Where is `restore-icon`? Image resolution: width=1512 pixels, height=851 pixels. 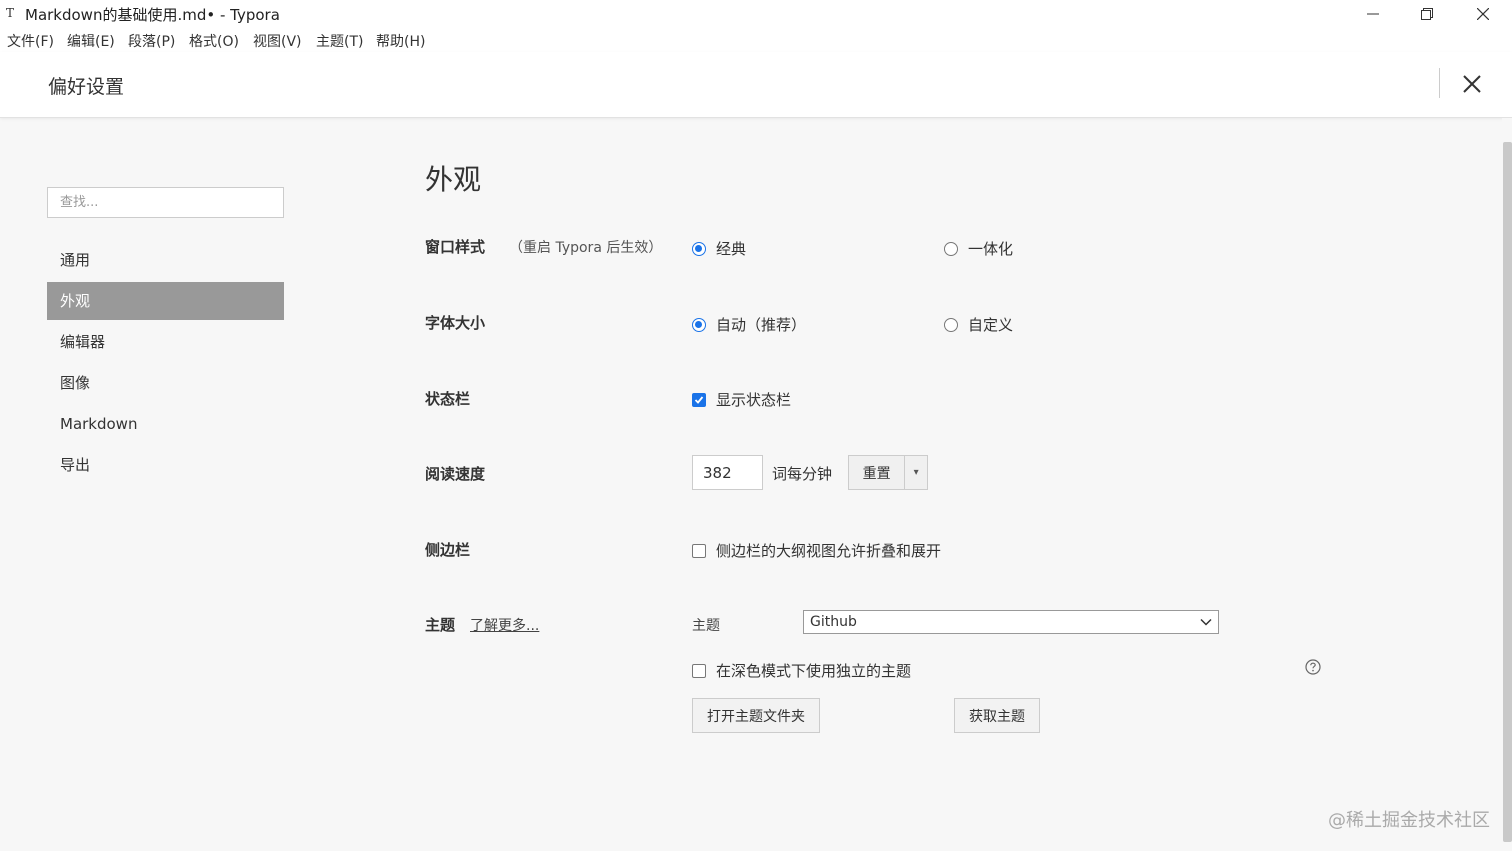 restore-icon is located at coordinates (1427, 14).